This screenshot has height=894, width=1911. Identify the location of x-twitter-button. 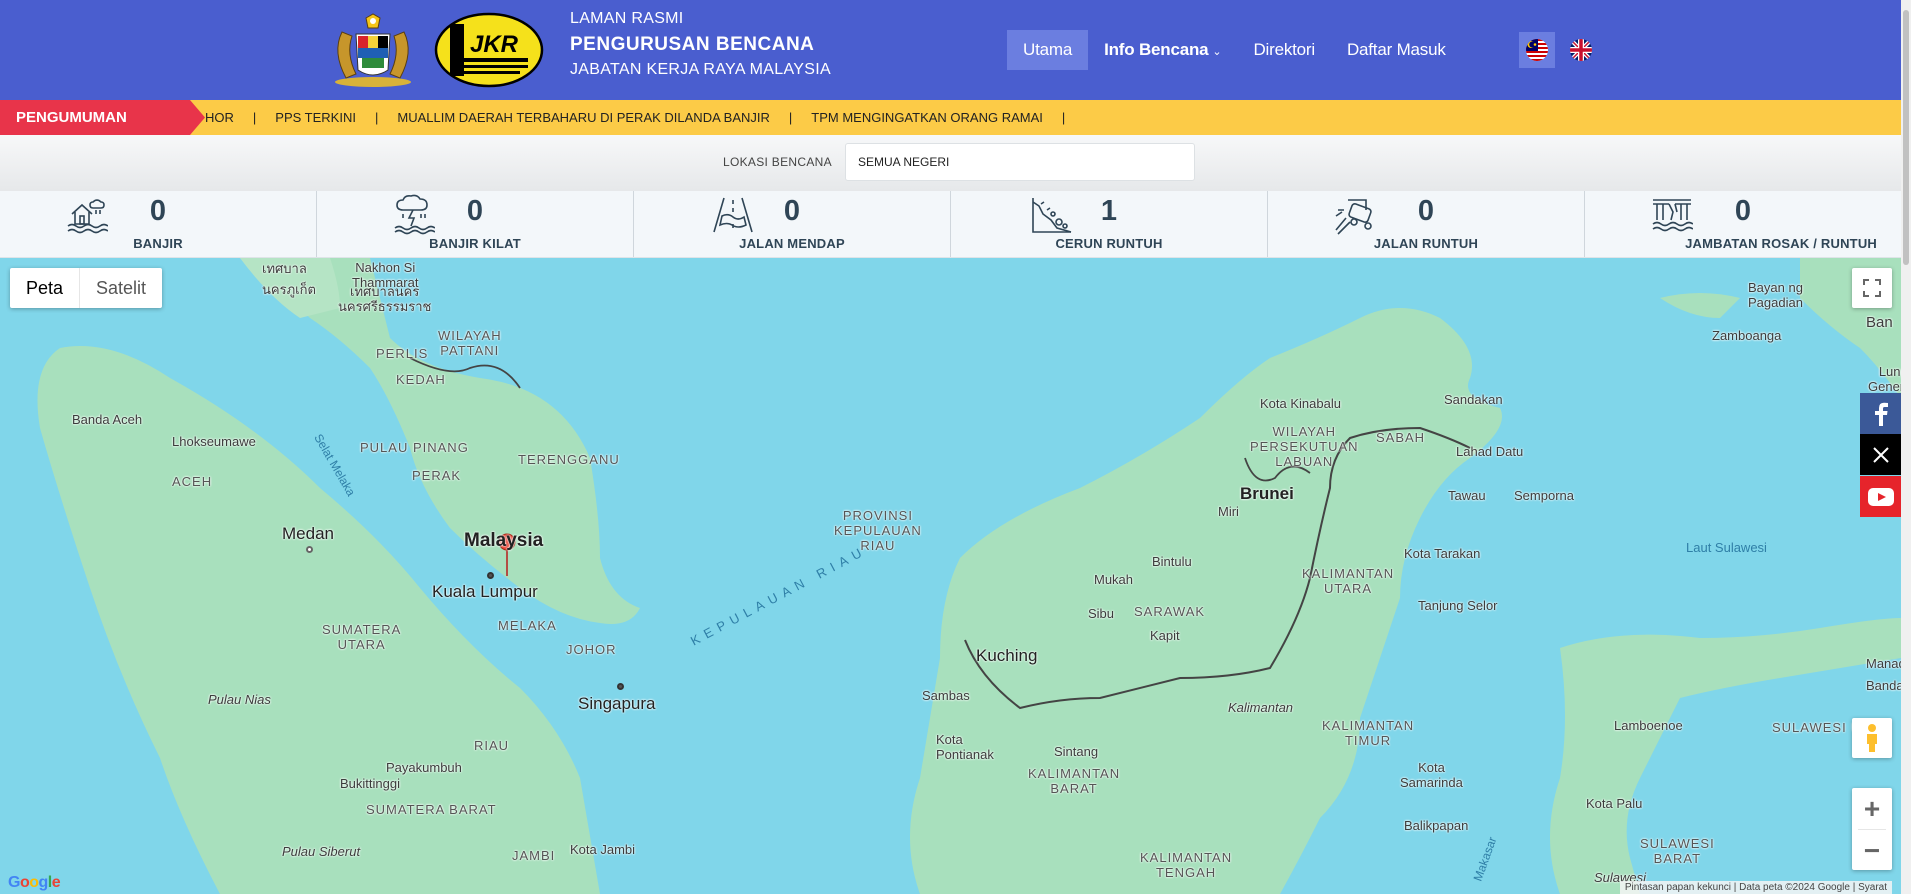
(1880, 454).